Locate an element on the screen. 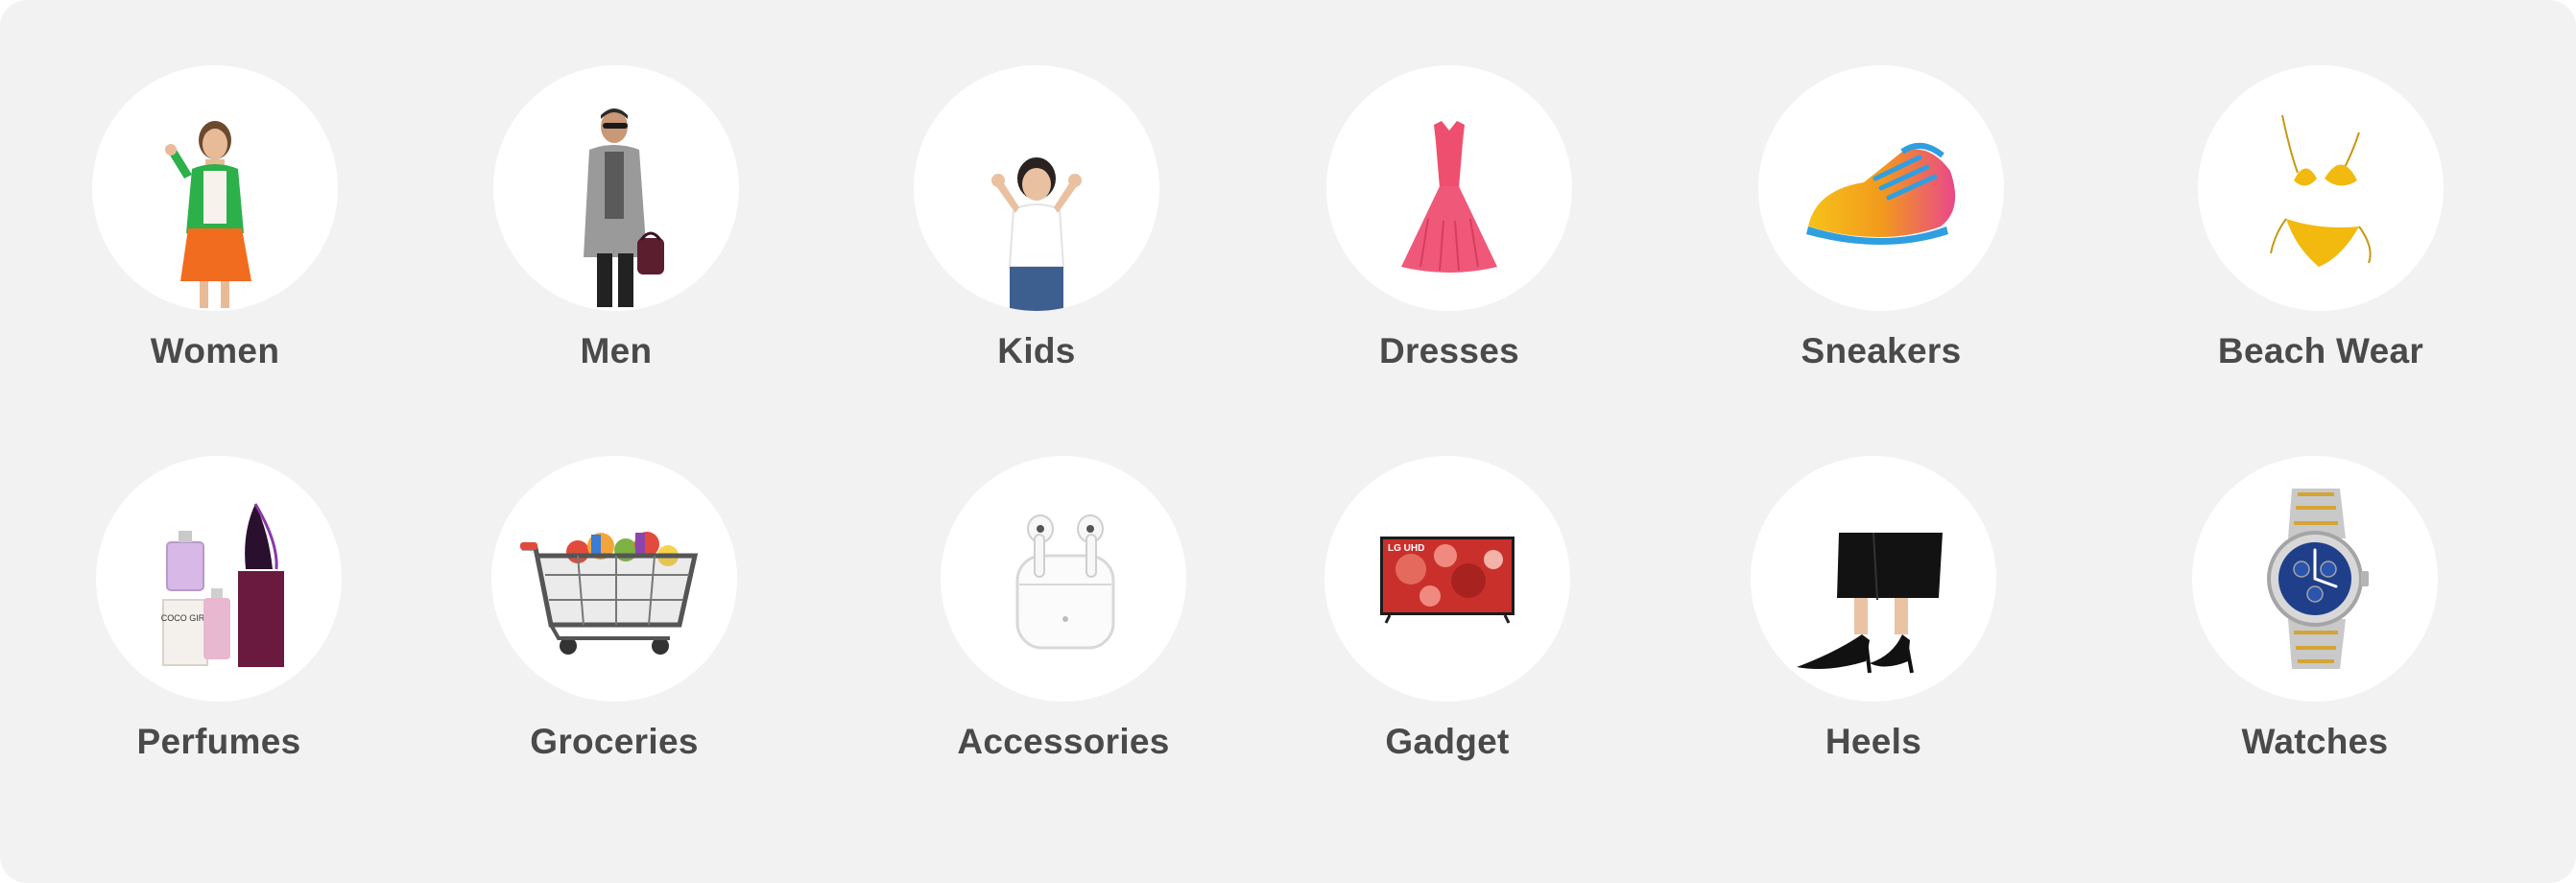 This screenshot has width=2576, height=883. category-dresses-label: Dresses is located at coordinates (1449, 350).